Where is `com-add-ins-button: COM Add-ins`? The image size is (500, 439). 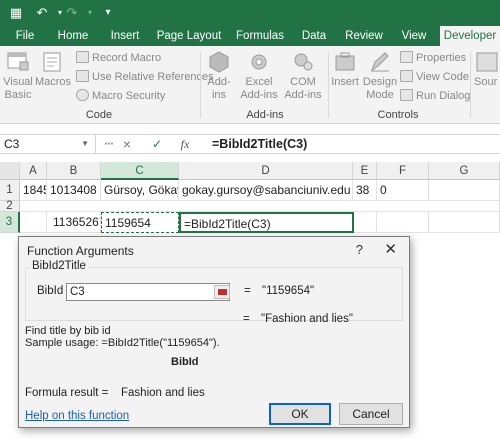 com-add-ins-button: COM Add-ins is located at coordinates (303, 76).